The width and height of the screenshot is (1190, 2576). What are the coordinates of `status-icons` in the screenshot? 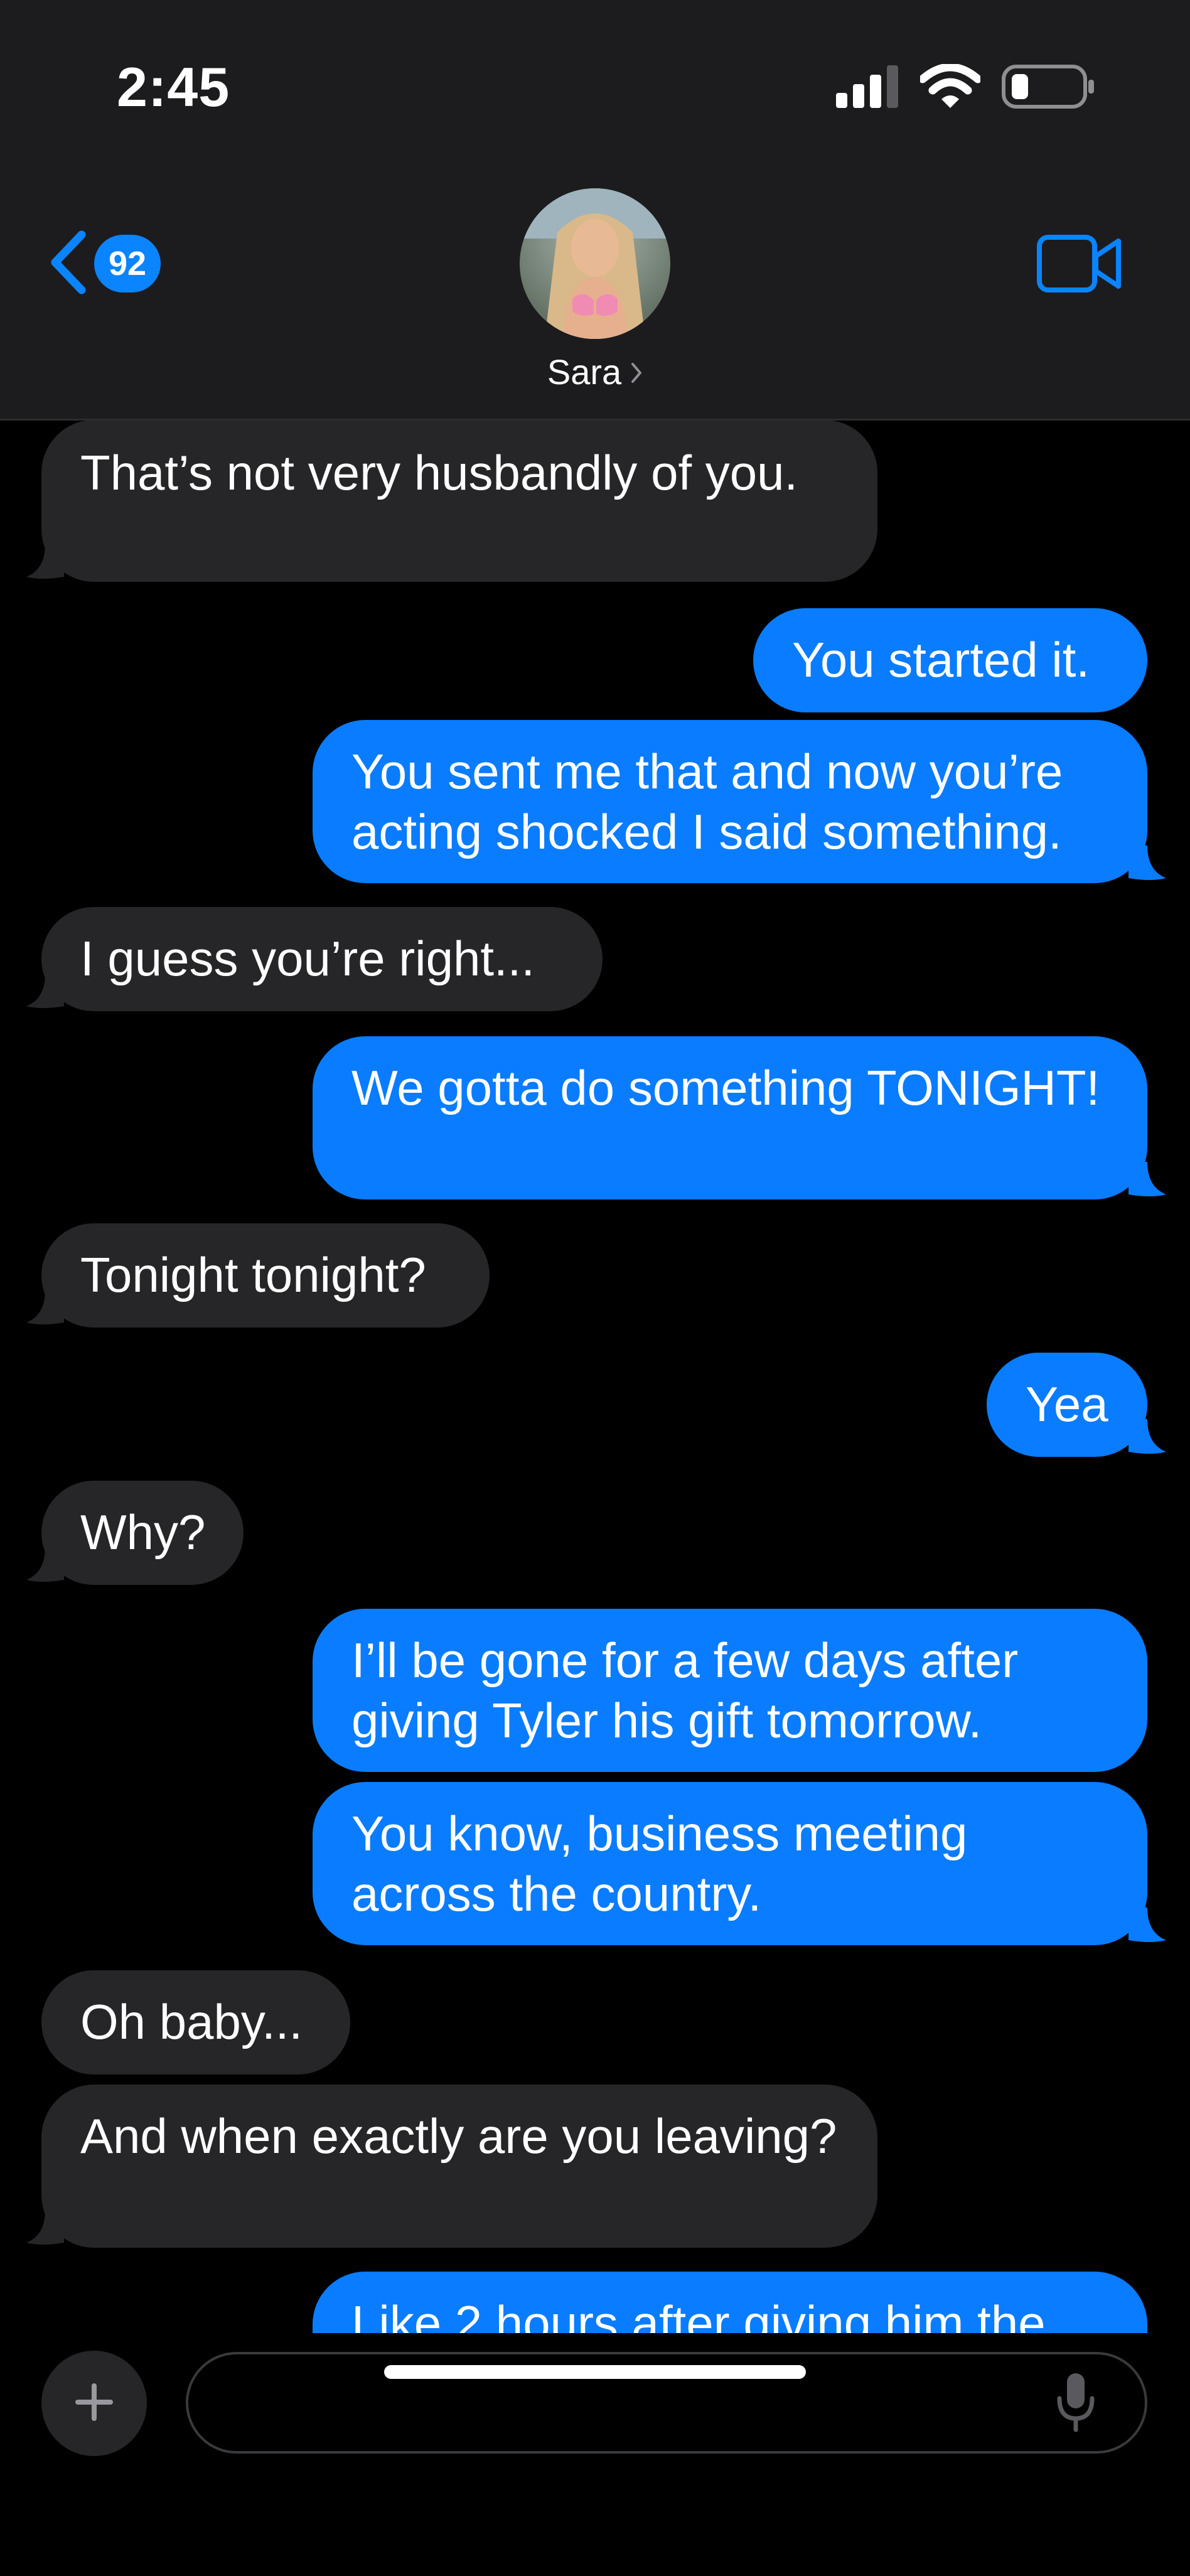 It's located at (966, 88).